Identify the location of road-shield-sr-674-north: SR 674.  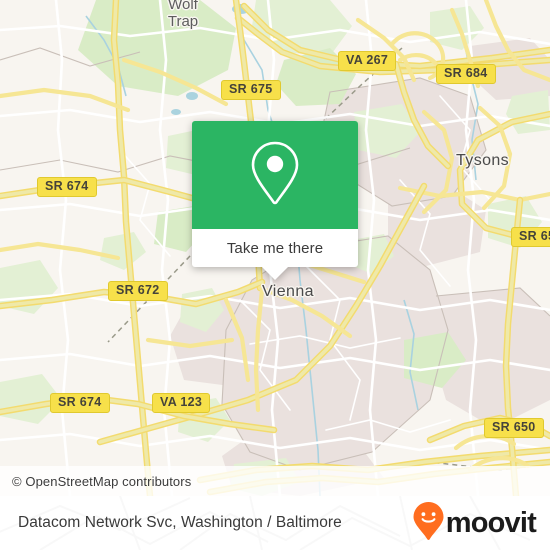
(67, 187).